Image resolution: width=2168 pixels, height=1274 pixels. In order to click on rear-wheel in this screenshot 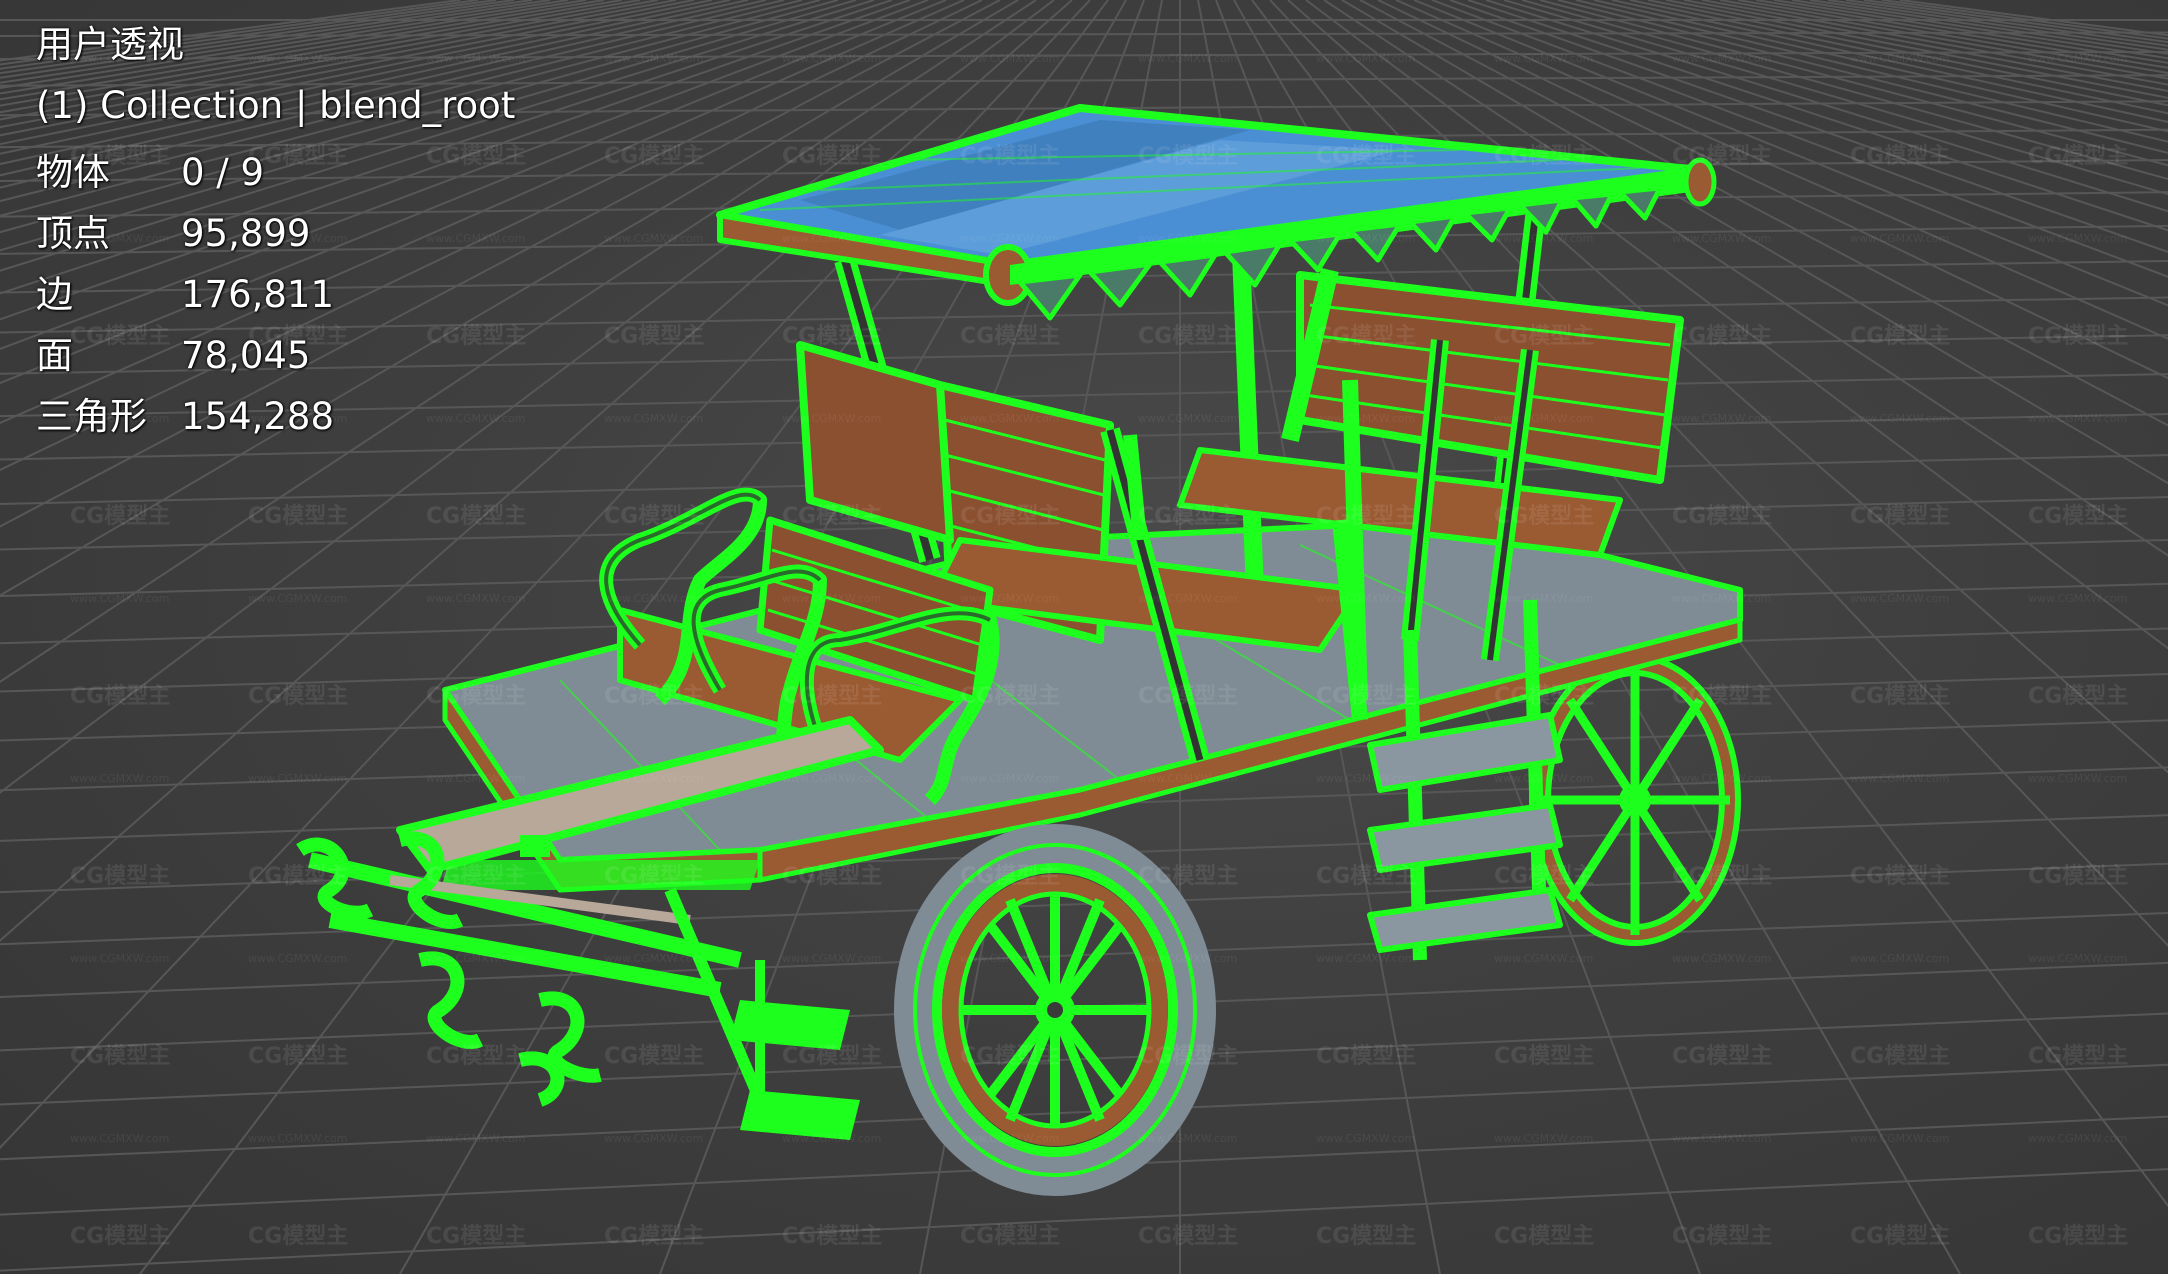, I will do `click(1635, 800)`.